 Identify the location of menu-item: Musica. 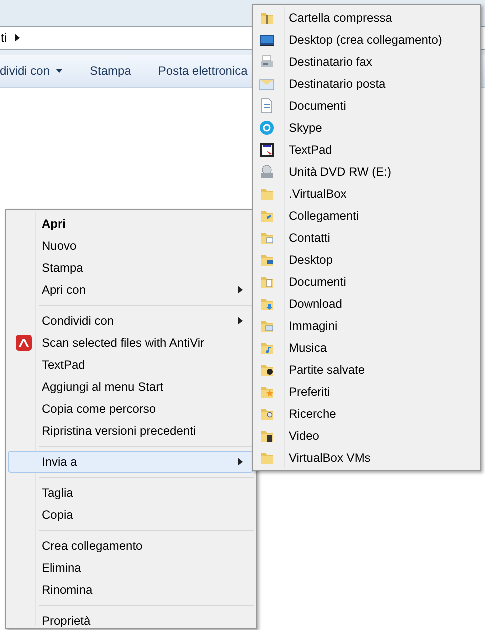
(366, 348).